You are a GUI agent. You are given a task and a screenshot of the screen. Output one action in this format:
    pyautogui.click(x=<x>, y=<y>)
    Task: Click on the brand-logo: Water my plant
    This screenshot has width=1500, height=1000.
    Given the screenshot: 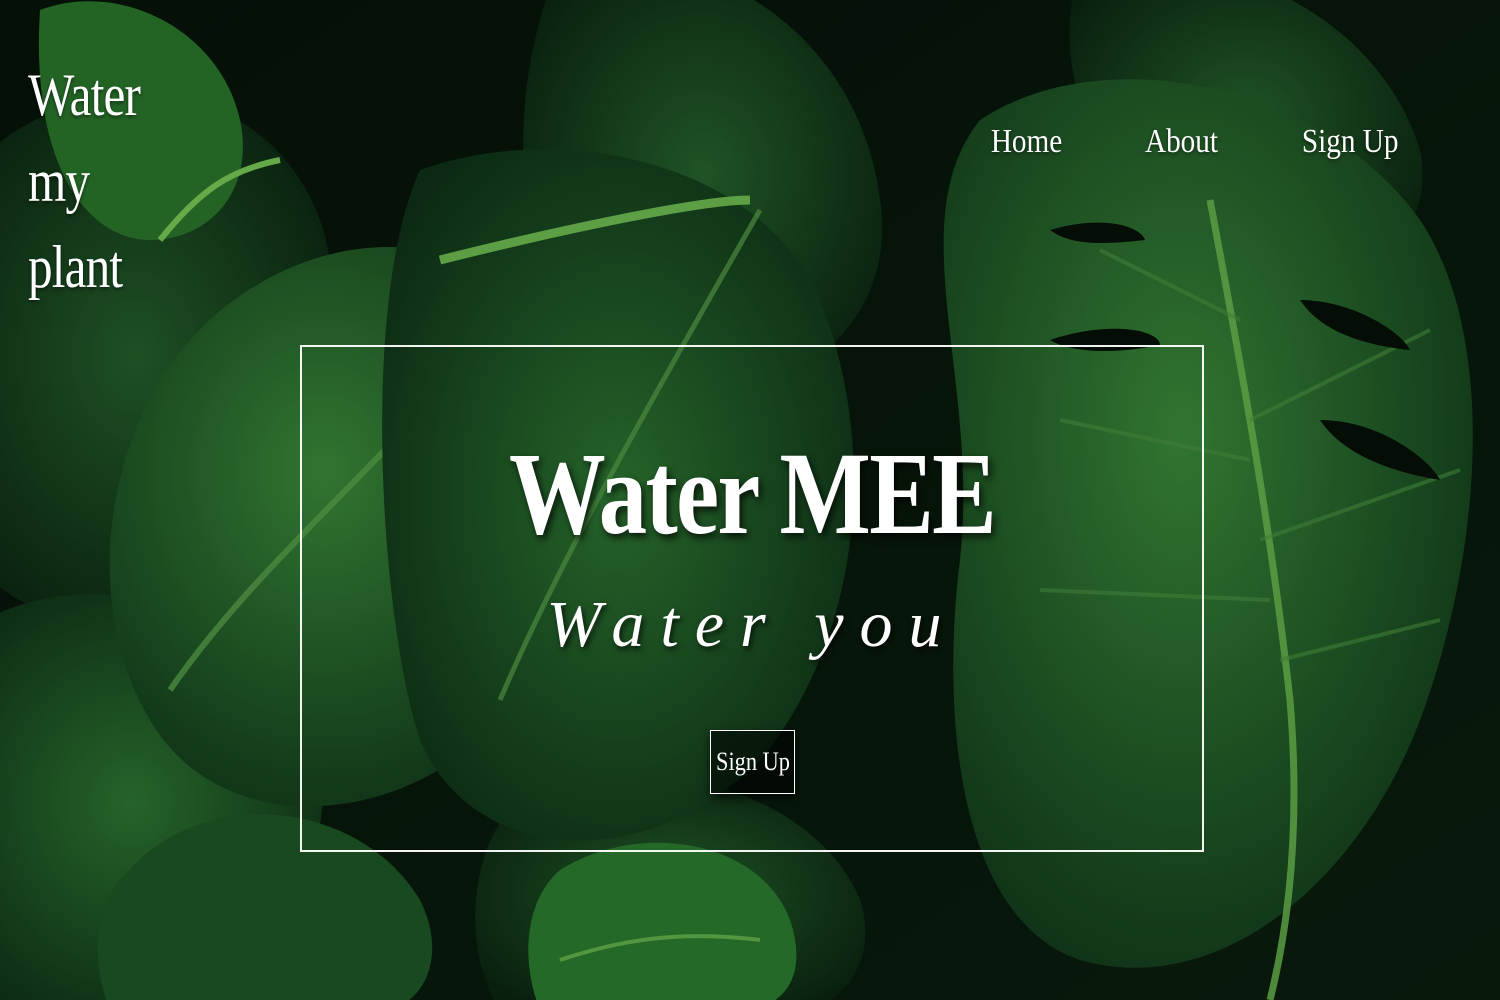 What is the action you would take?
    pyautogui.click(x=97, y=181)
    